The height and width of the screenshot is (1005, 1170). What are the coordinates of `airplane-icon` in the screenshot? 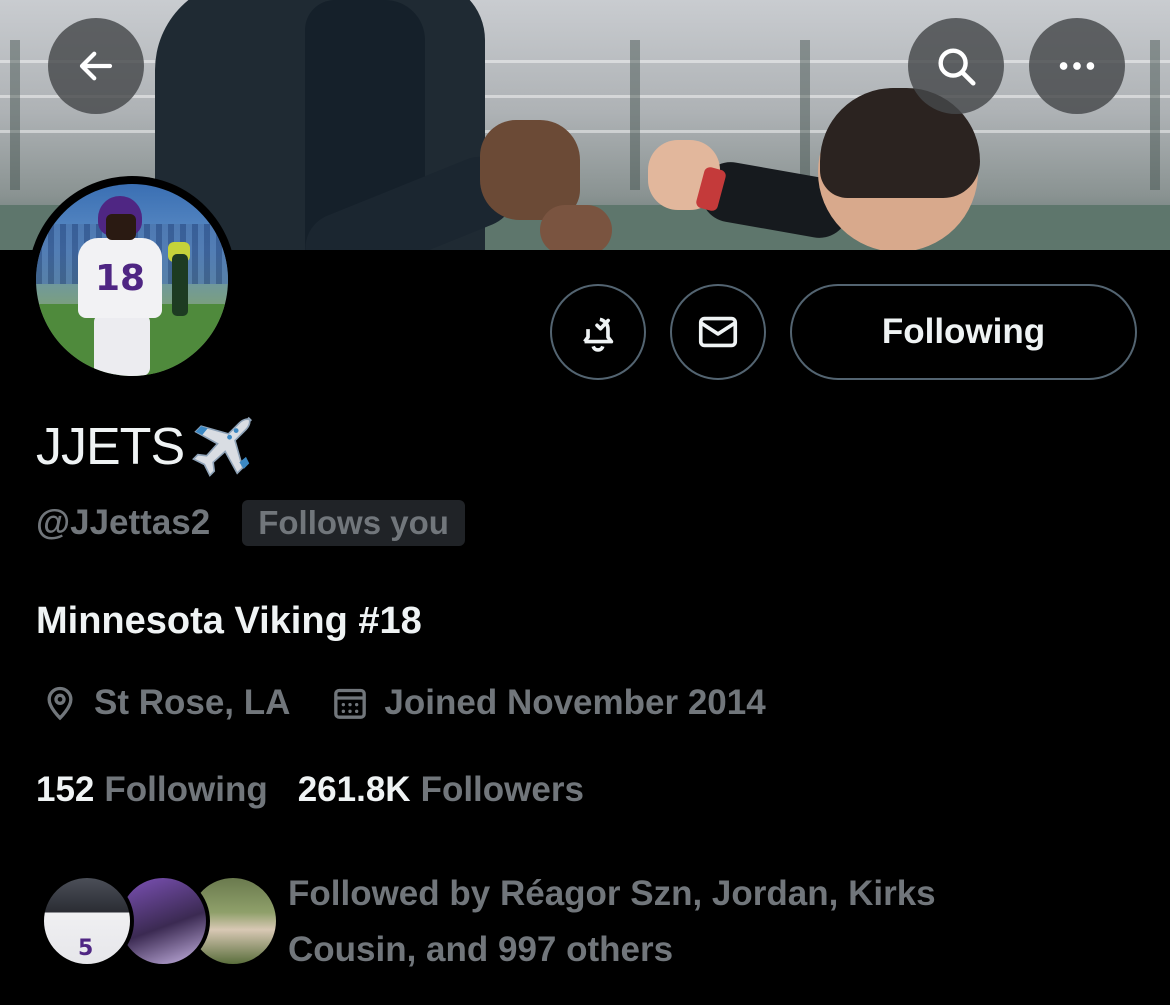 It's located at (222, 446).